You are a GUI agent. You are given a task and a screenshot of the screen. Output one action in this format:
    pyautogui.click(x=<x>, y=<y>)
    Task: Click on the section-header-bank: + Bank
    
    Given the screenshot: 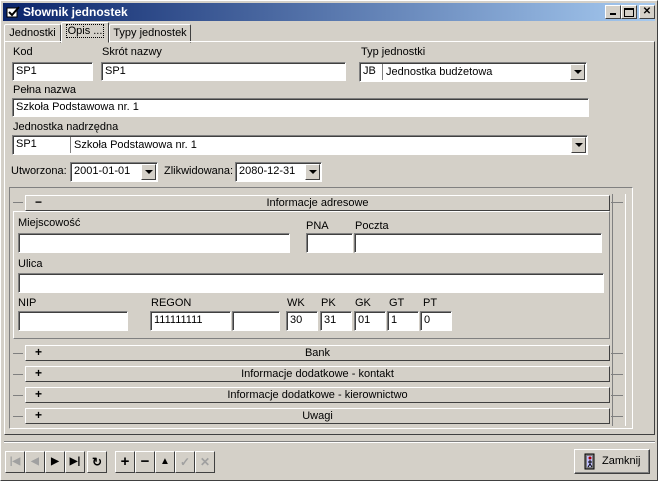 What is the action you would take?
    pyautogui.click(x=317, y=353)
    